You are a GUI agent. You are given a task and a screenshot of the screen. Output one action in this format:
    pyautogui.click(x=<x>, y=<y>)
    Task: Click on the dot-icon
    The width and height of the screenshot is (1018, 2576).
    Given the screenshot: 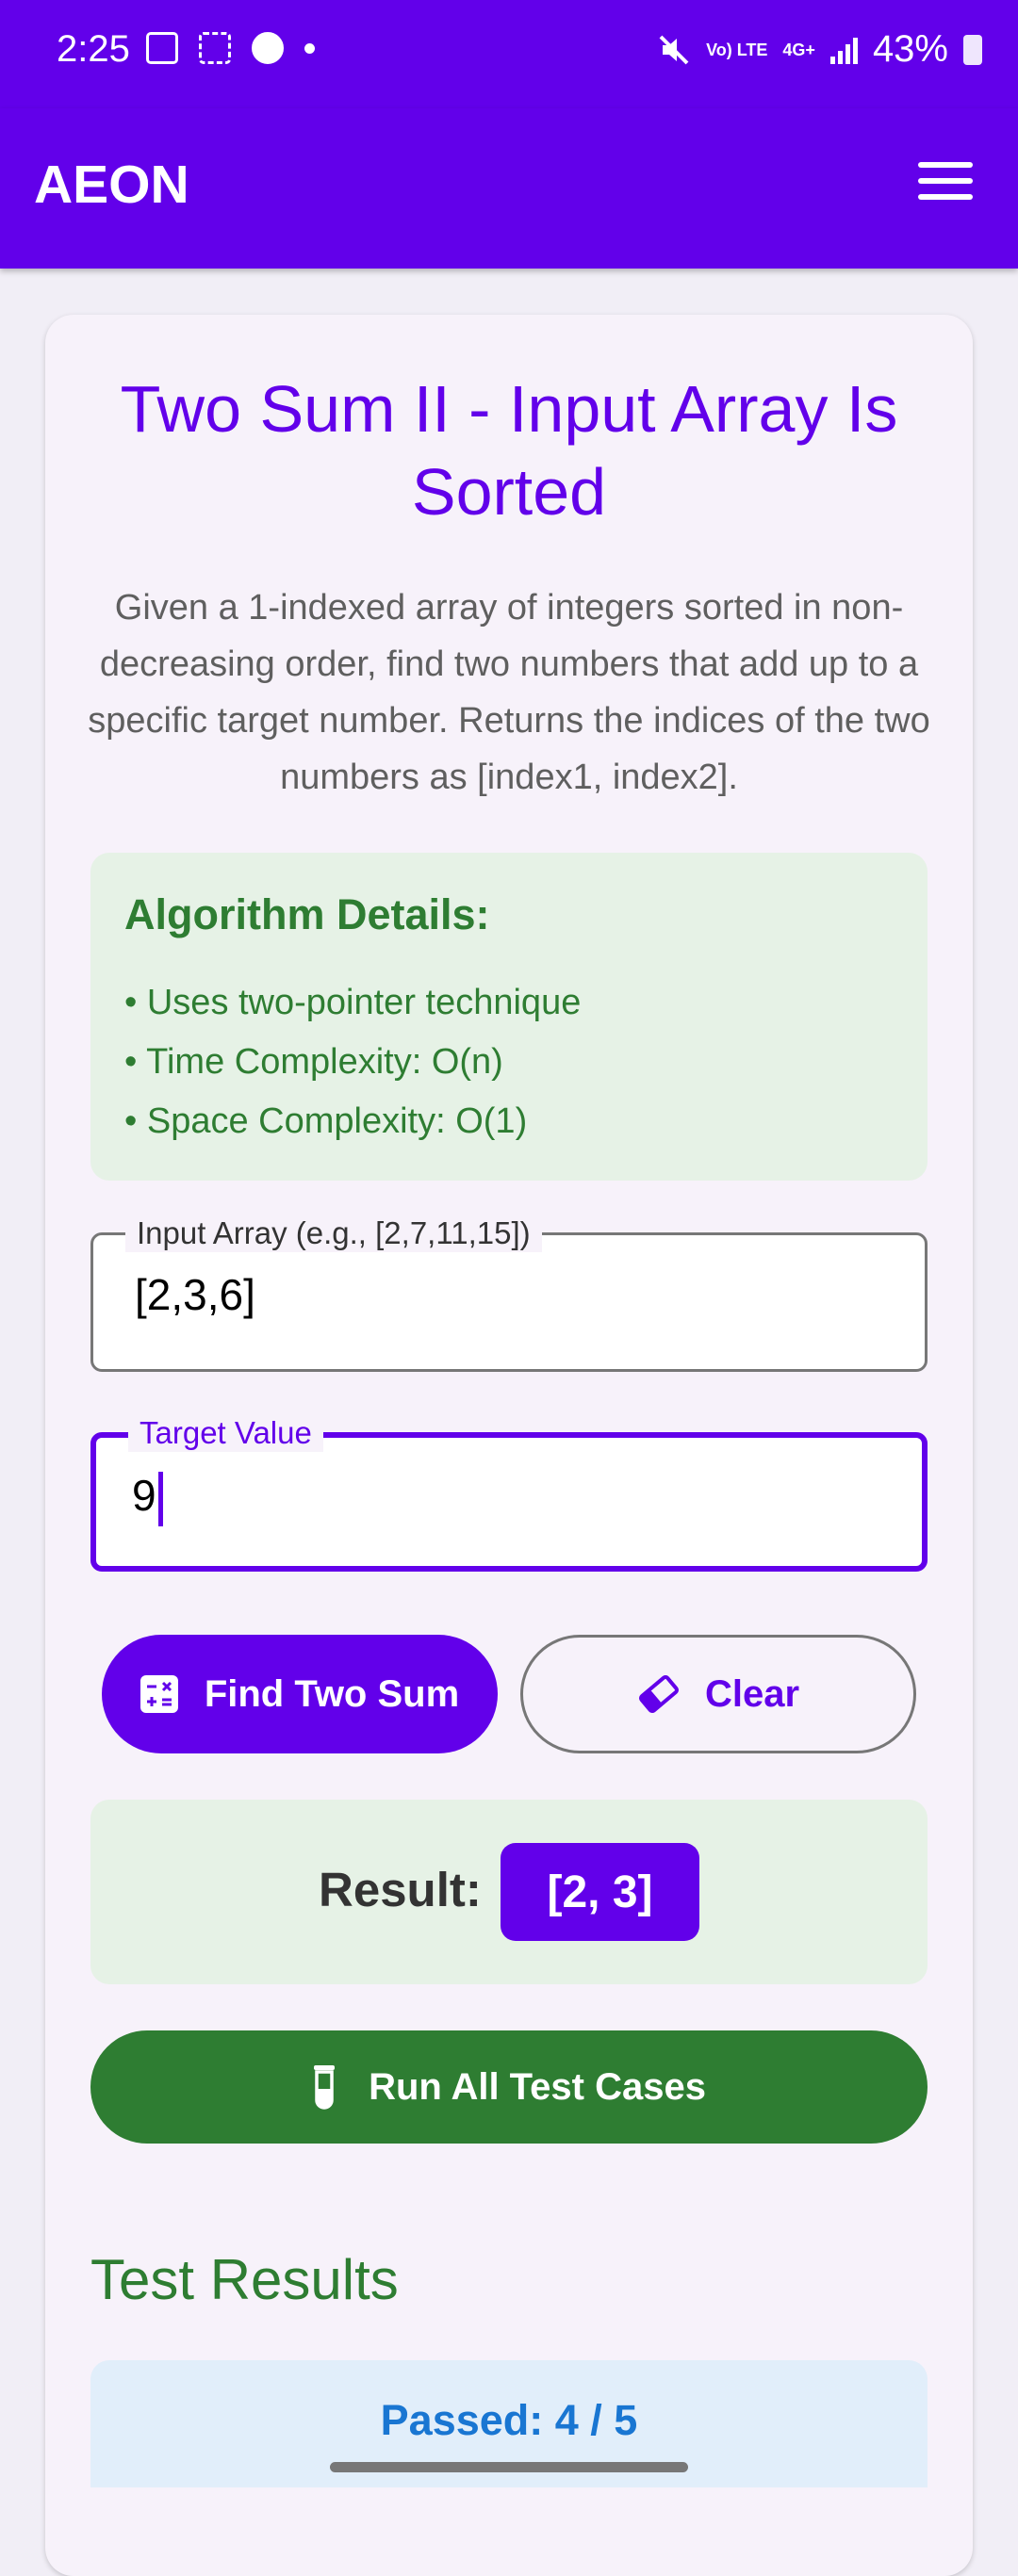 What is the action you would take?
    pyautogui.click(x=309, y=48)
    